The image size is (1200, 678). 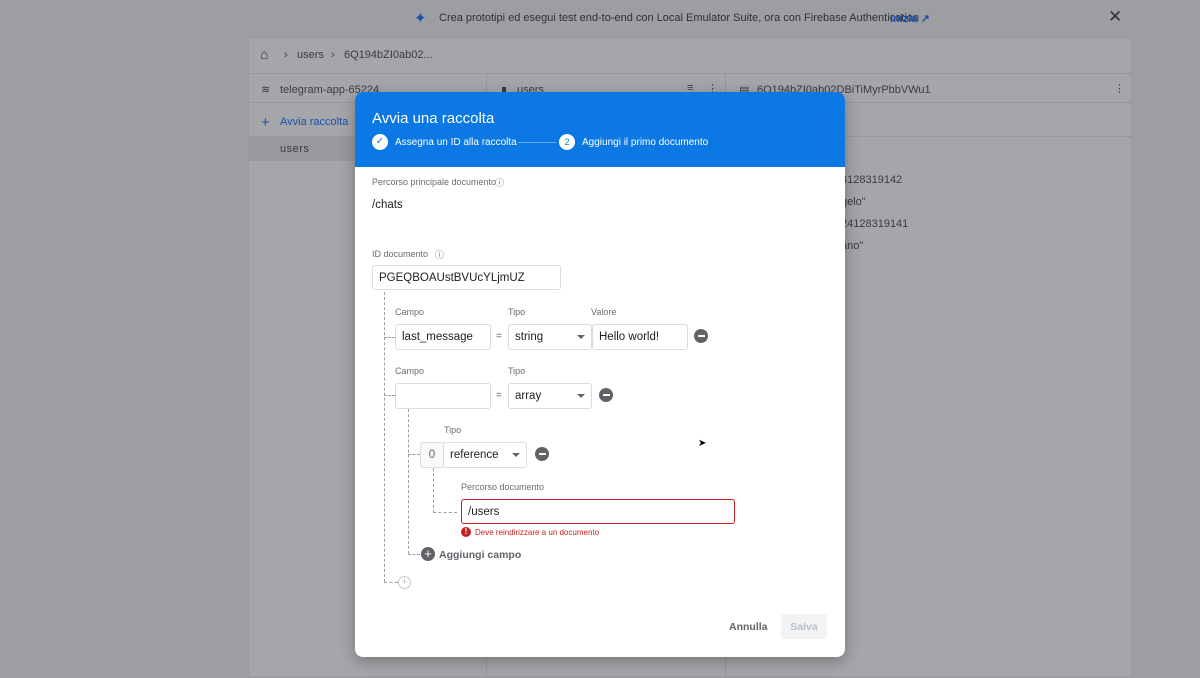 What do you see at coordinates (640, 337) in the screenshot?
I see `field-value-input: Hello world!` at bounding box center [640, 337].